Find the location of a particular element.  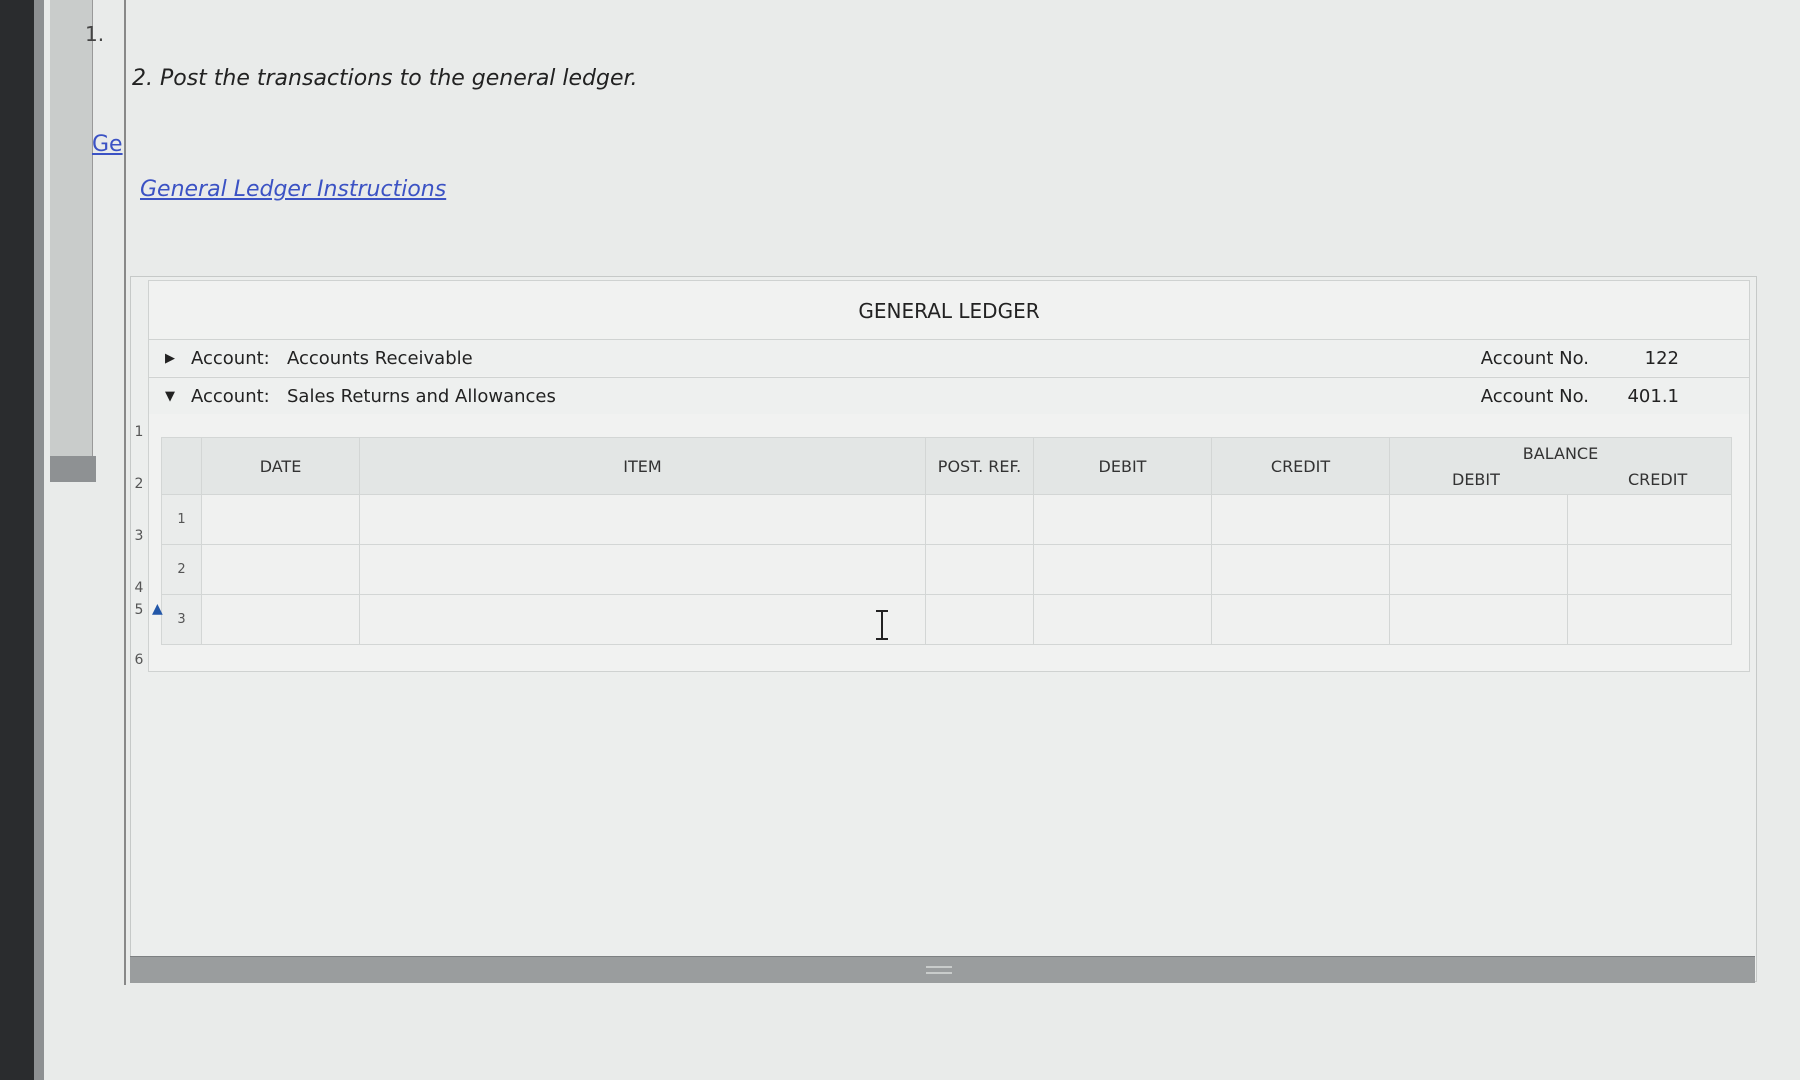

outer-row-number: 5 is located at coordinates (139, 610).